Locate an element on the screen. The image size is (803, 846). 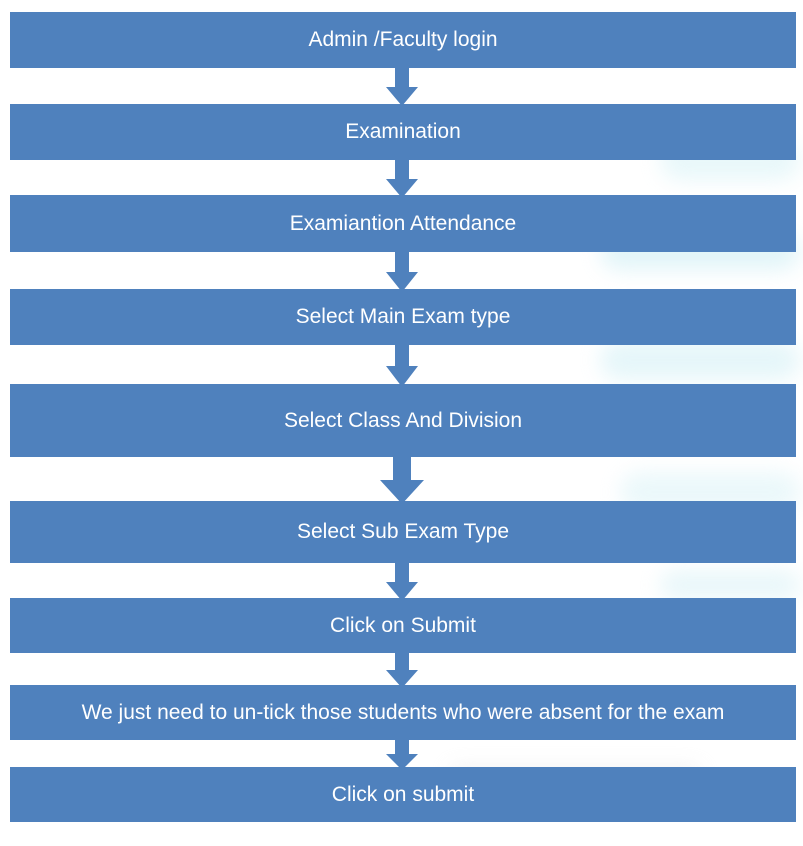
step-box-examination-attendance: Examiantion Attendance is located at coordinates (403, 223).